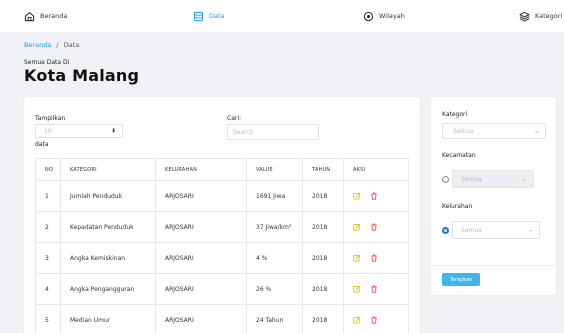 The height and width of the screenshot is (333, 564). What do you see at coordinates (323, 169) in the screenshot?
I see `column-header-tahun: TAHUN` at bounding box center [323, 169].